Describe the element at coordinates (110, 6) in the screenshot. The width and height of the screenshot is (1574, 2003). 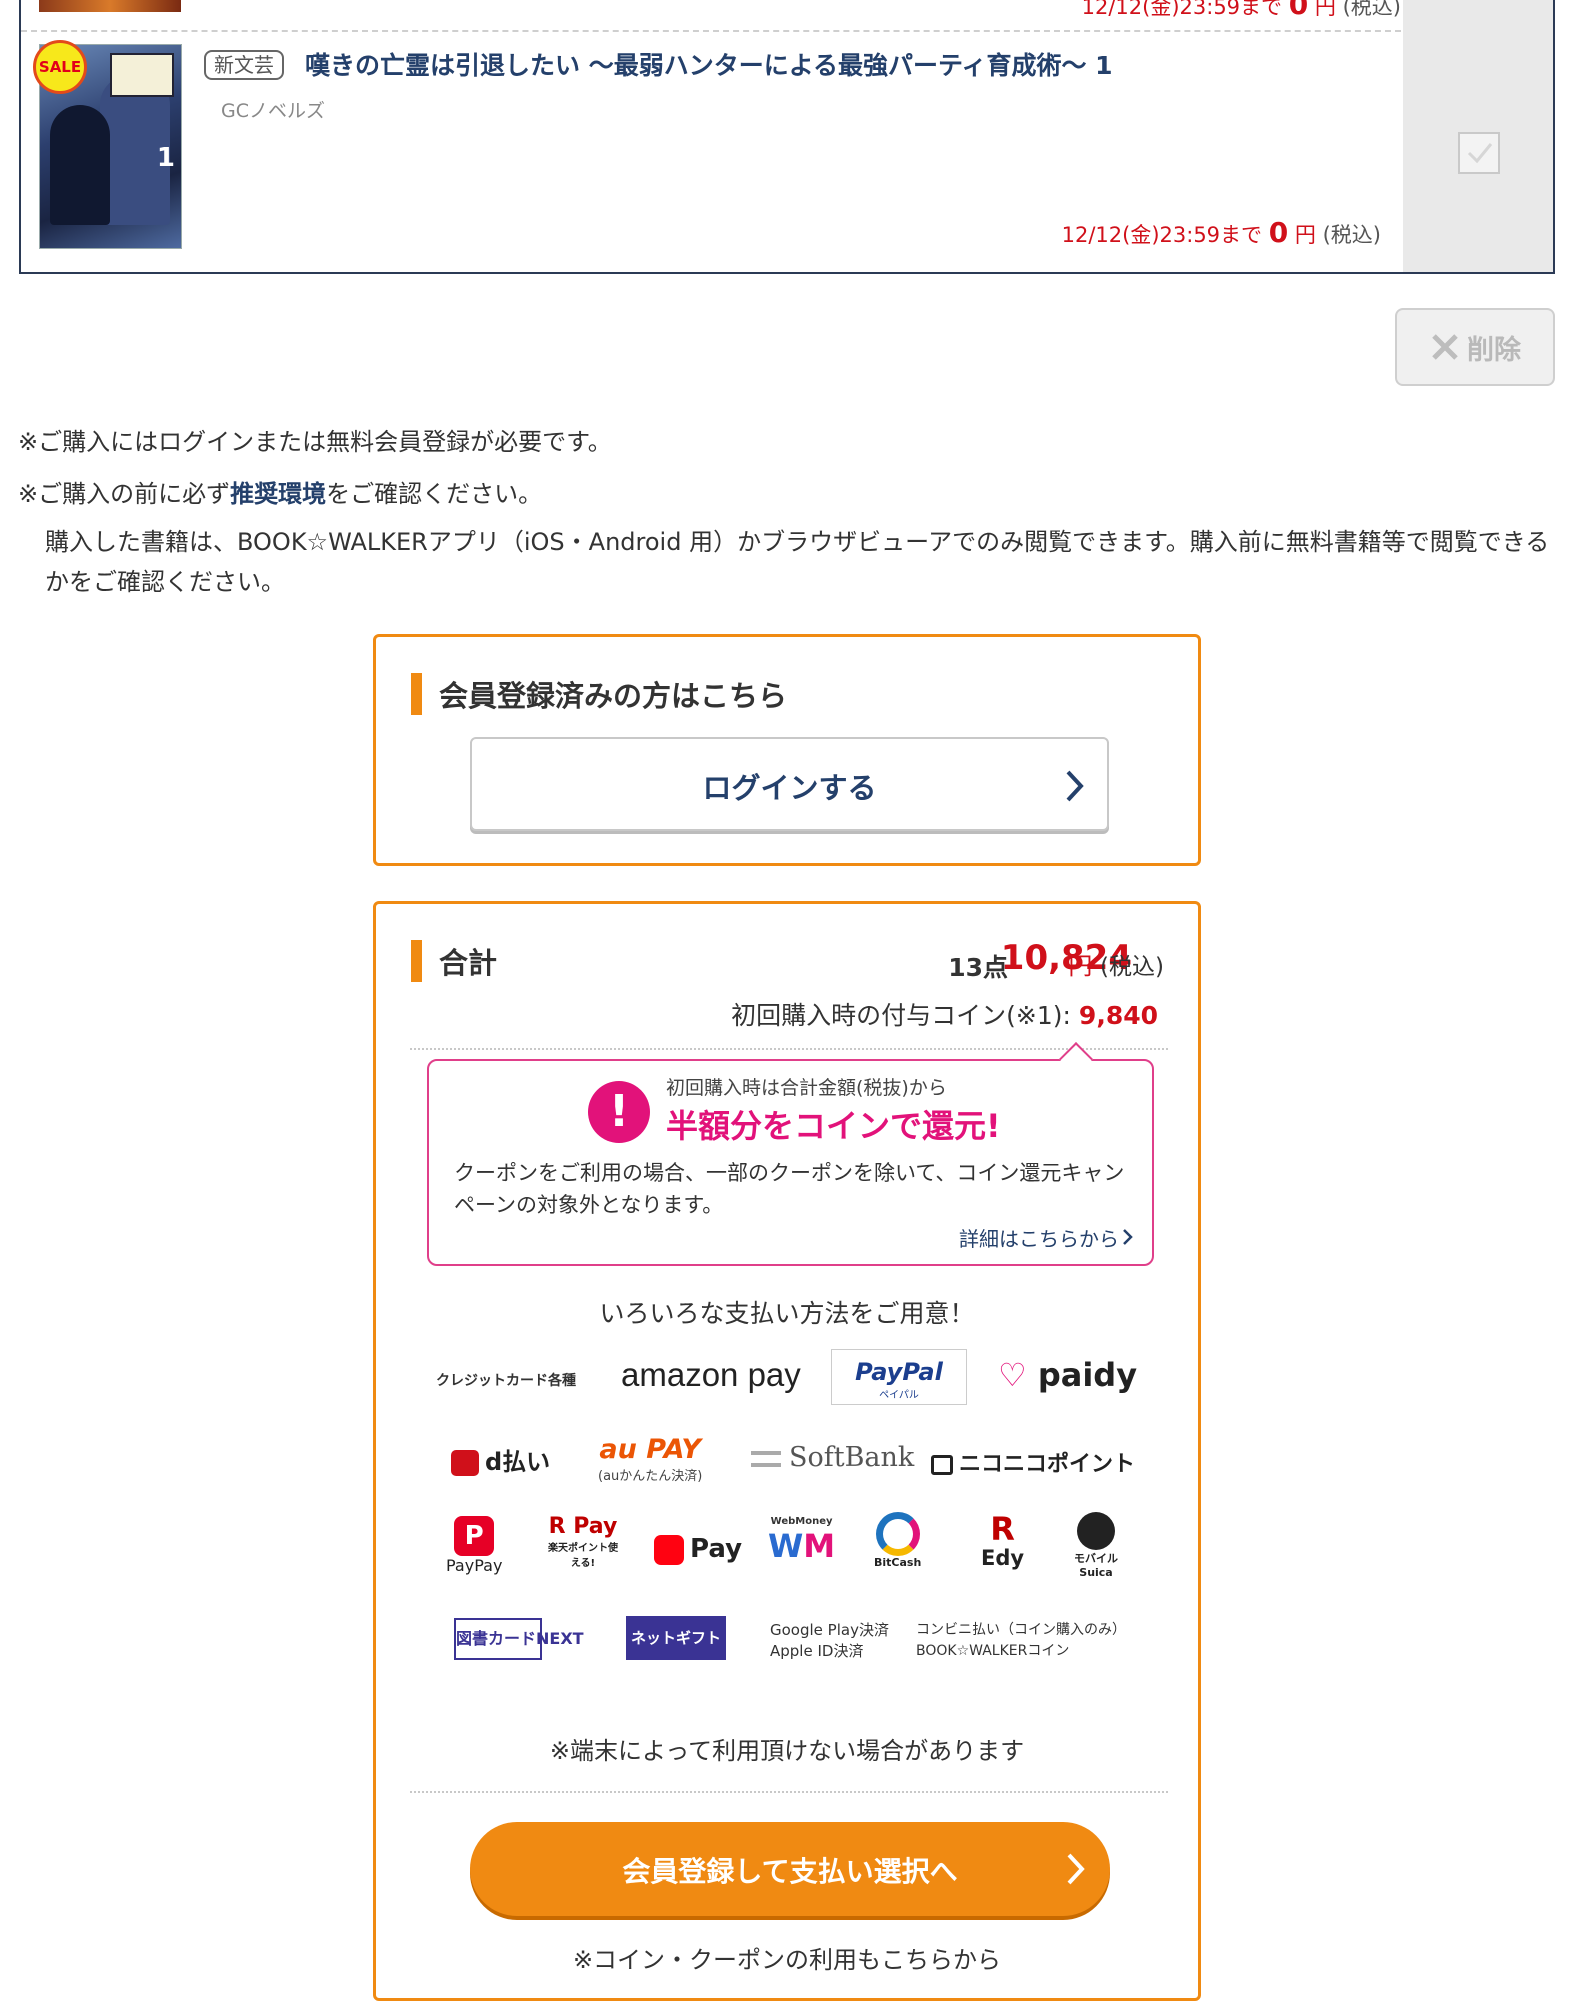
I see `book-cover` at that location.